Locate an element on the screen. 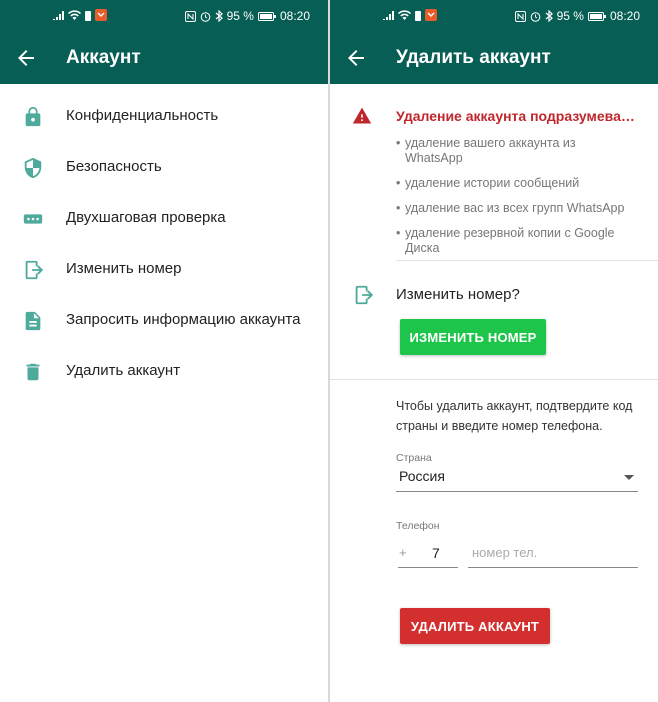 Image resolution: width=658 pixels, height=702 pixels. menu-item-label: Запросить информацию аккаунта is located at coordinates (183, 319).